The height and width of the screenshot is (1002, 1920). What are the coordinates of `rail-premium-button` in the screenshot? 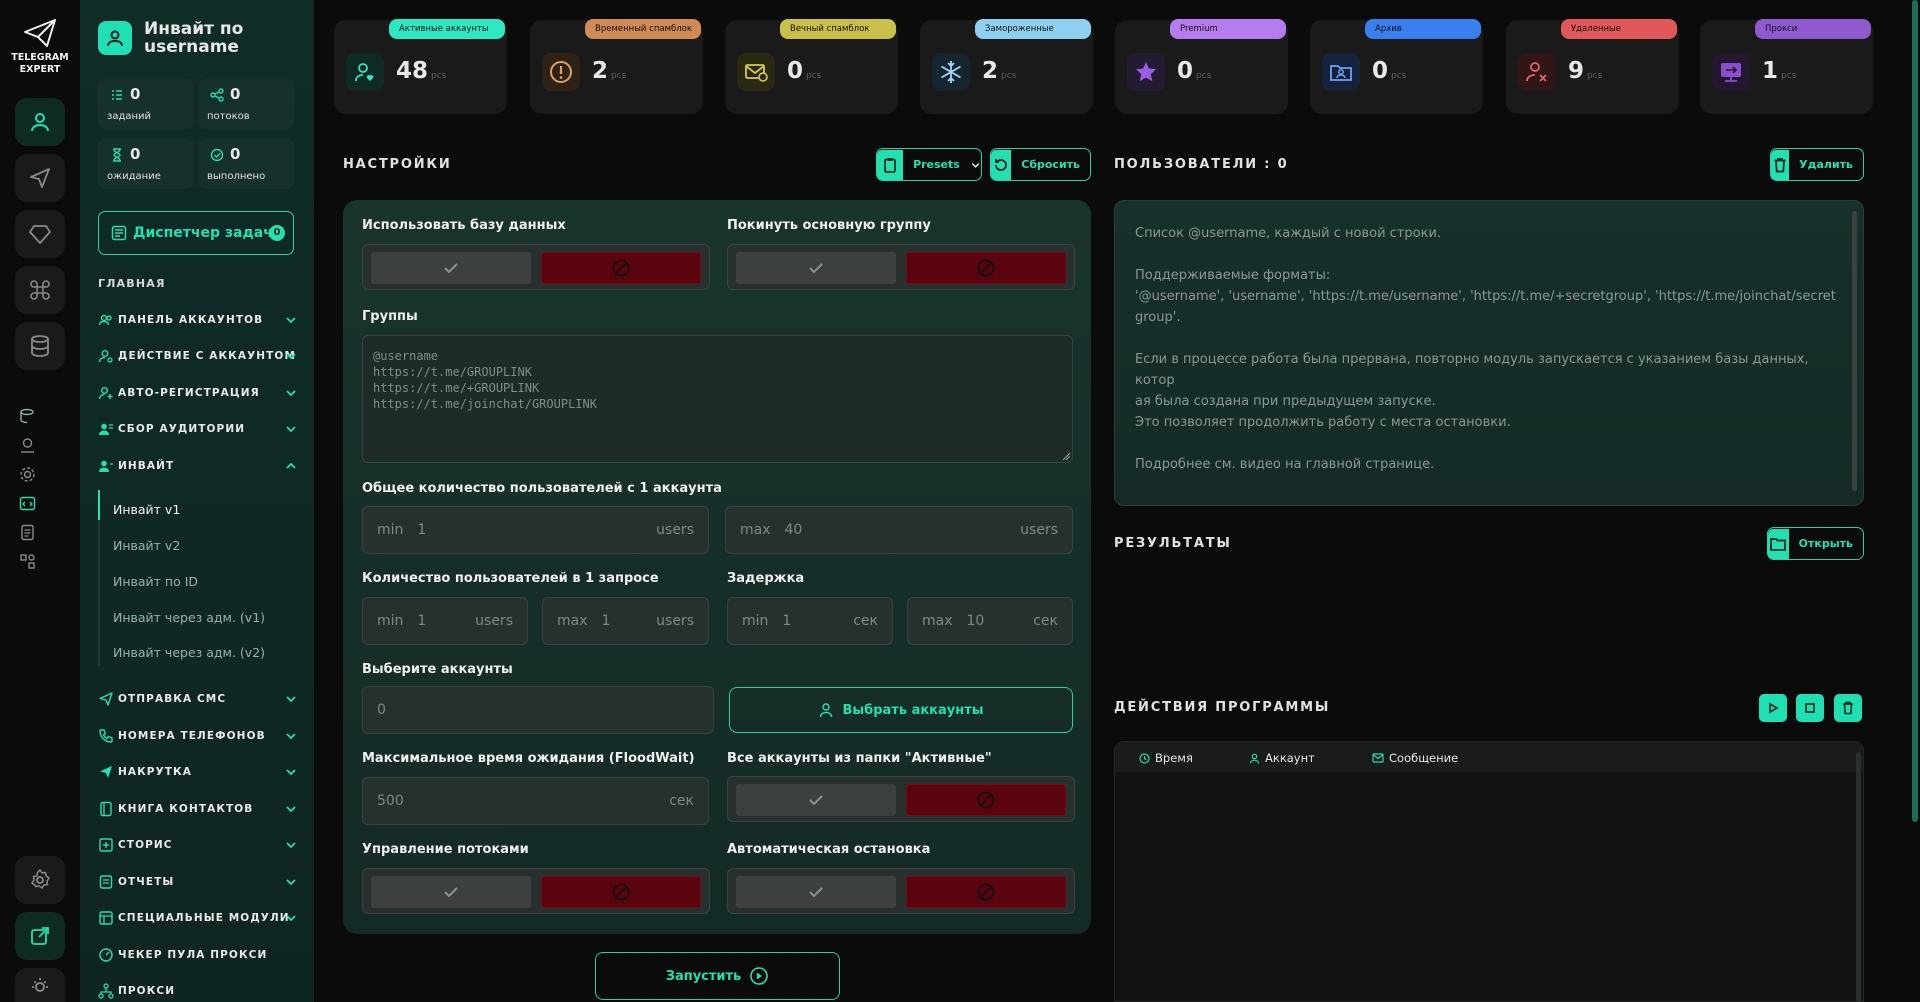 It's located at (40, 234).